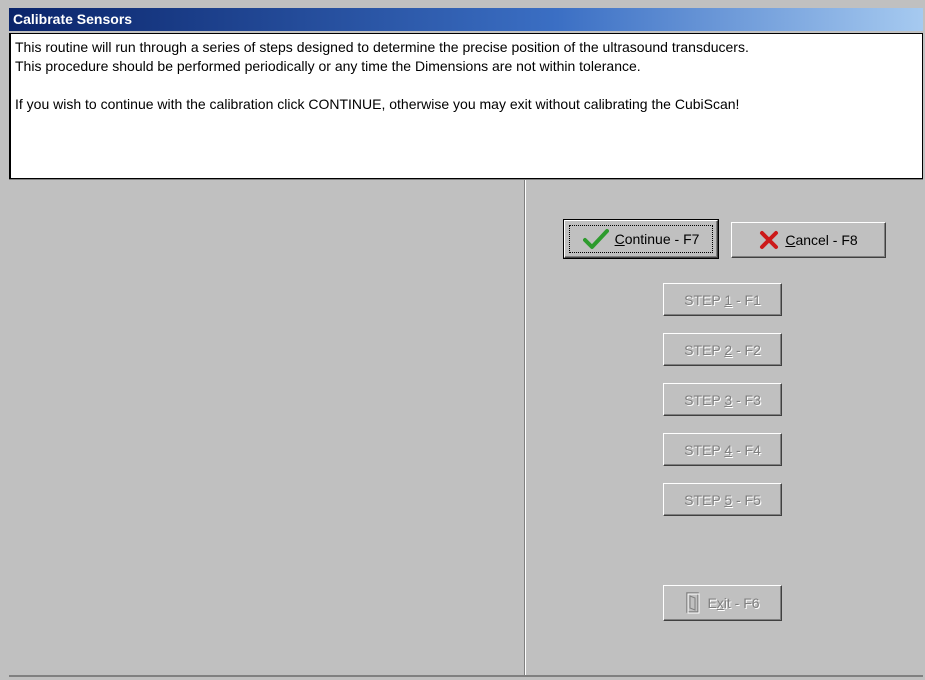 The image size is (925, 680). I want to click on step-5-label: STEP 5 - F5, so click(722, 499).